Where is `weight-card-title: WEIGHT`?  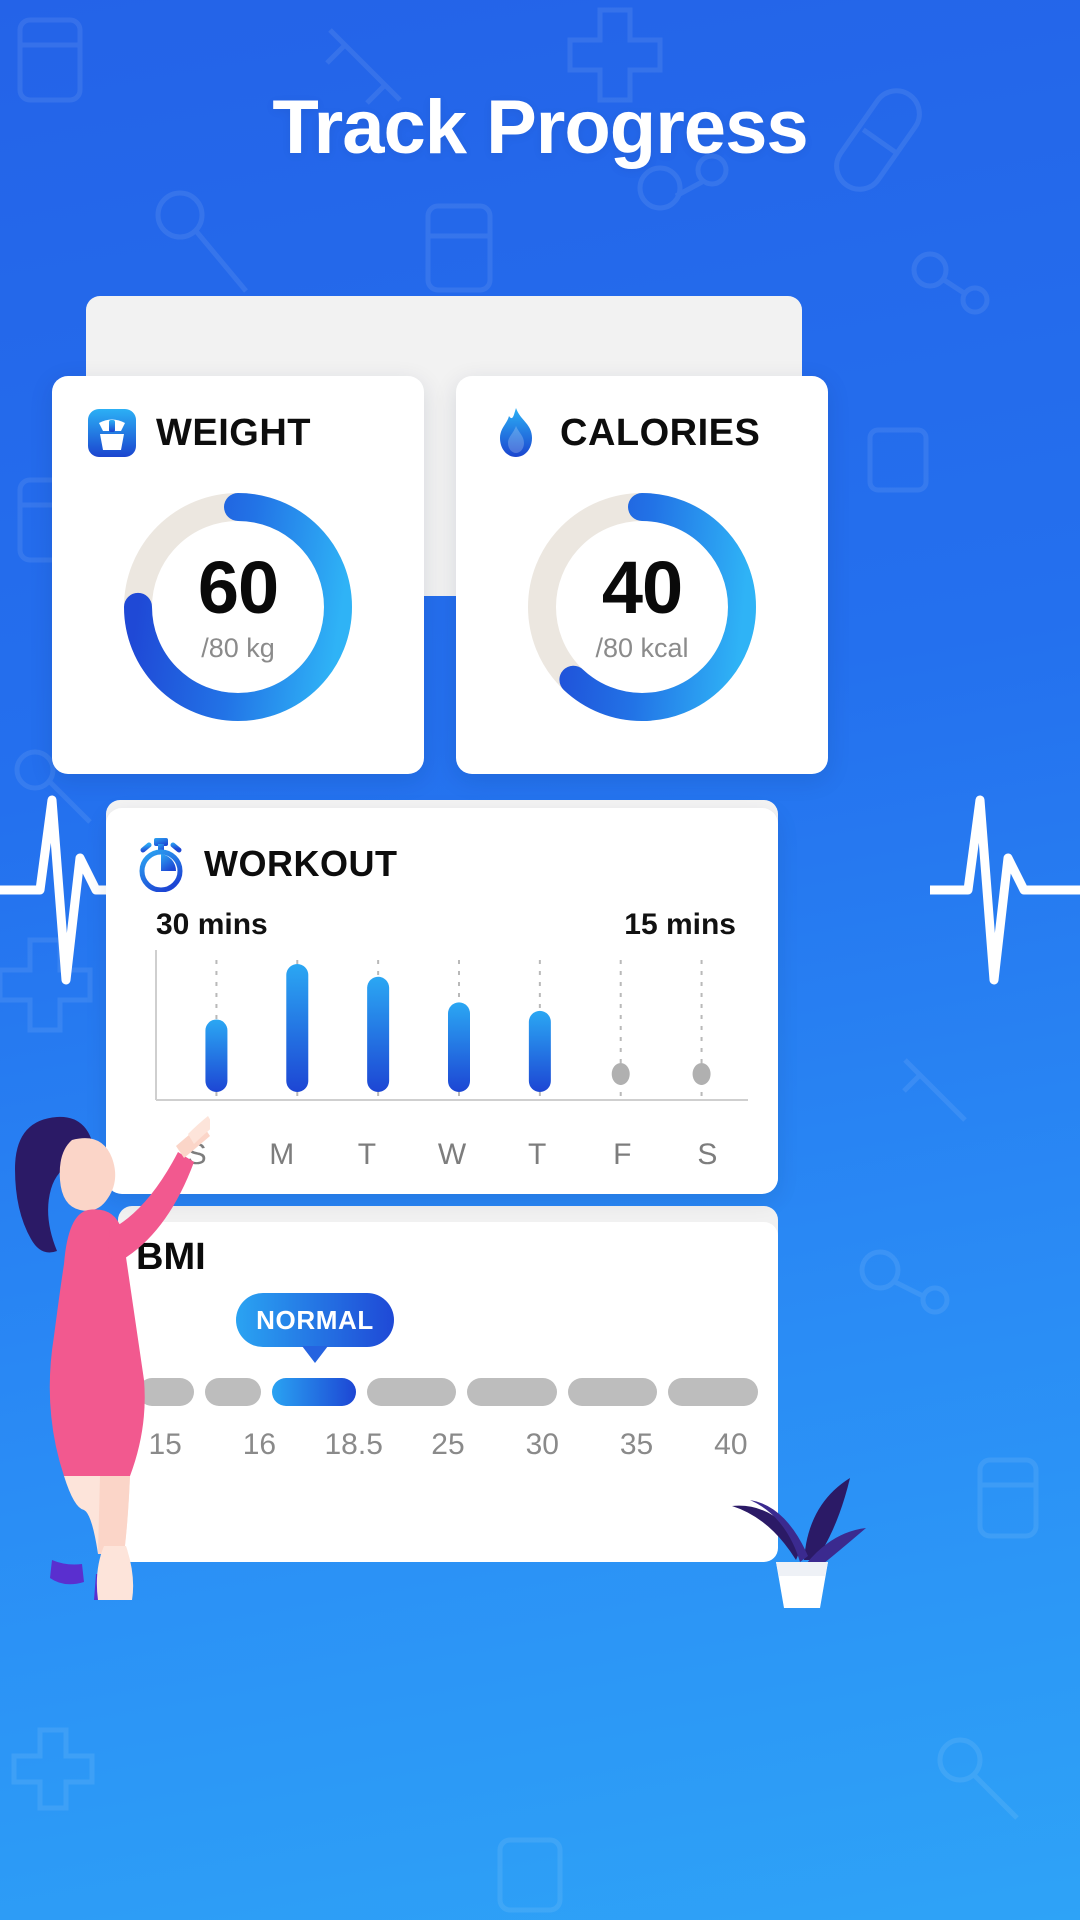 weight-card-title: WEIGHT is located at coordinates (233, 432).